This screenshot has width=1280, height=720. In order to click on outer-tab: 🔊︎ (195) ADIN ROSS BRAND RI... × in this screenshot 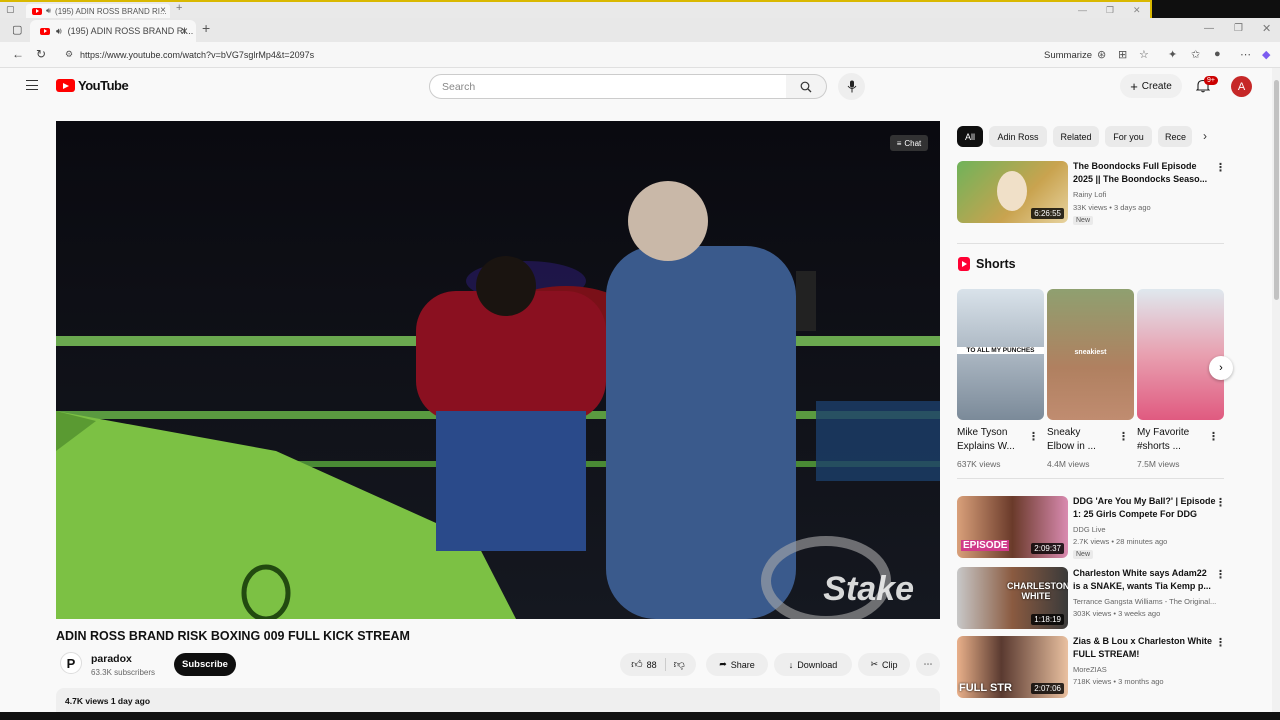, I will do `click(98, 11)`.